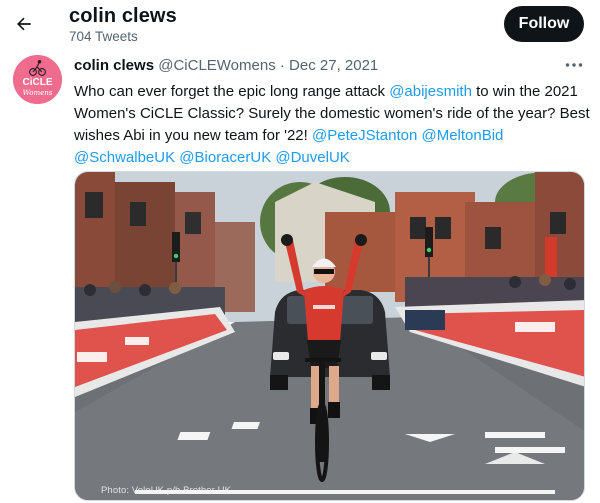 The height and width of the screenshot is (503, 600). What do you see at coordinates (103, 36) in the screenshot?
I see `tweet-count: 704 Tweets` at bounding box center [103, 36].